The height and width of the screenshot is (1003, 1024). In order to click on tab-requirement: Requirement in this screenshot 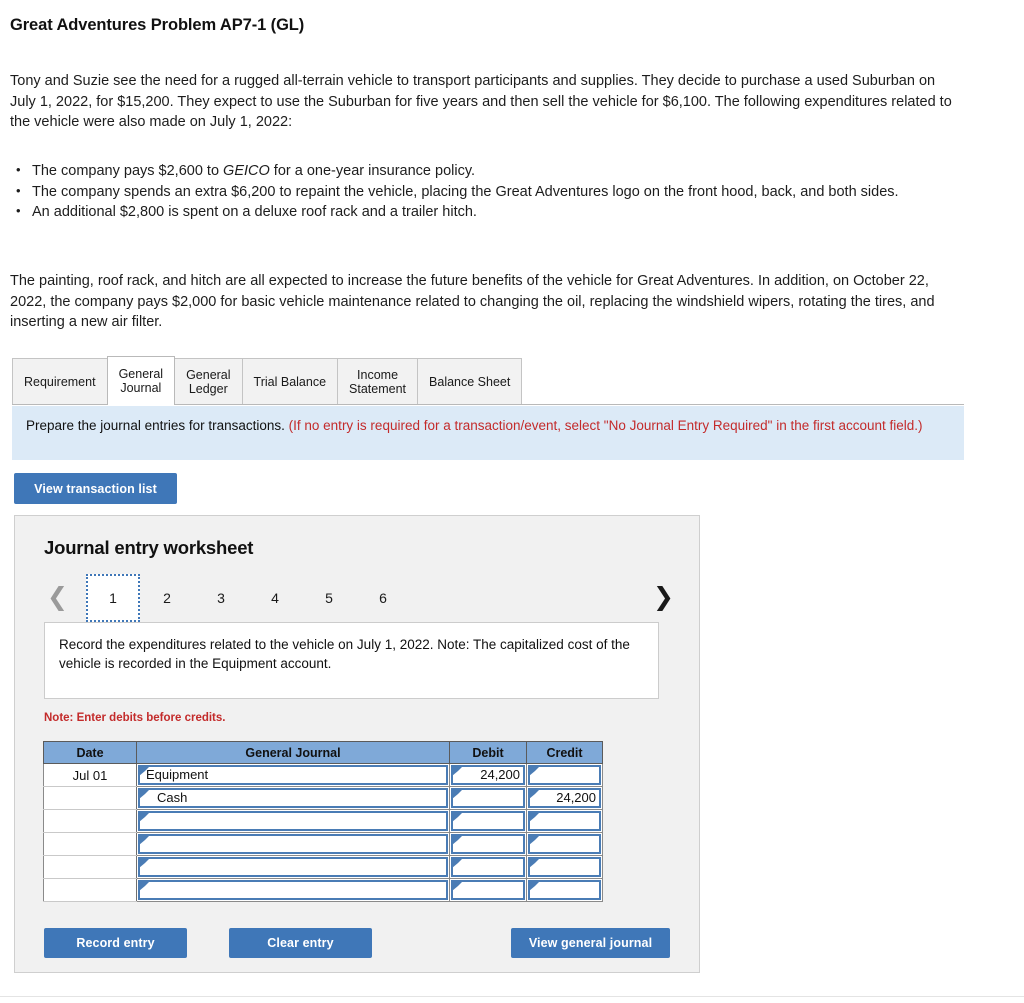, I will do `click(60, 381)`.